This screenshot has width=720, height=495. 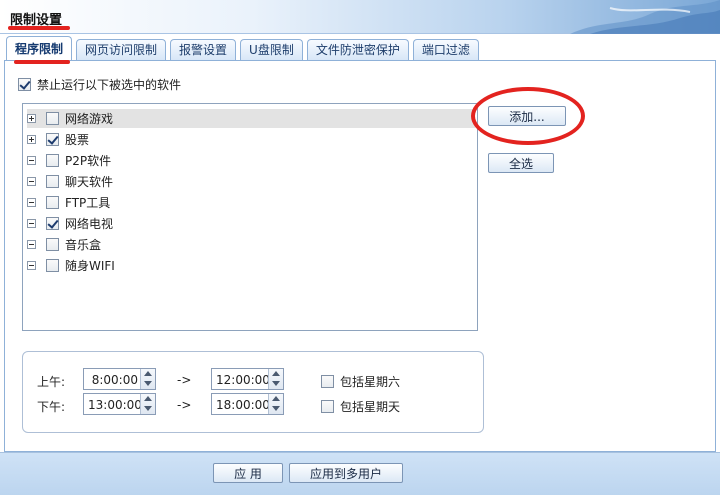 I want to click on item-label: 音乐盒, so click(x=83, y=245).